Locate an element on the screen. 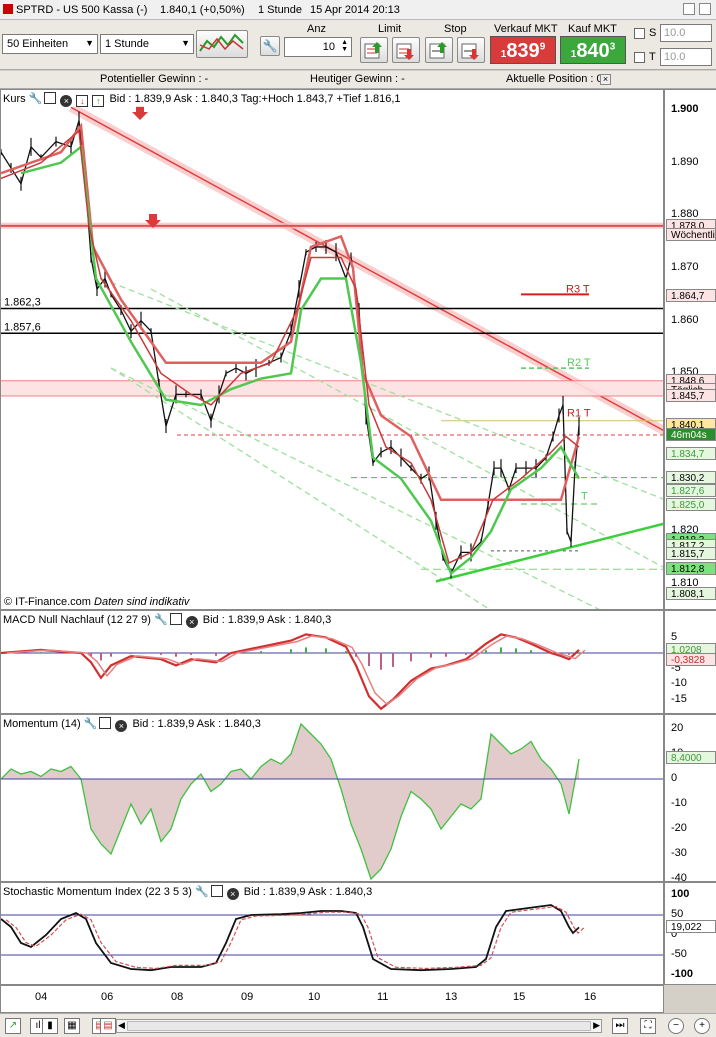 This screenshot has height=1037, width=716. s-checkbox is located at coordinates (639, 33).